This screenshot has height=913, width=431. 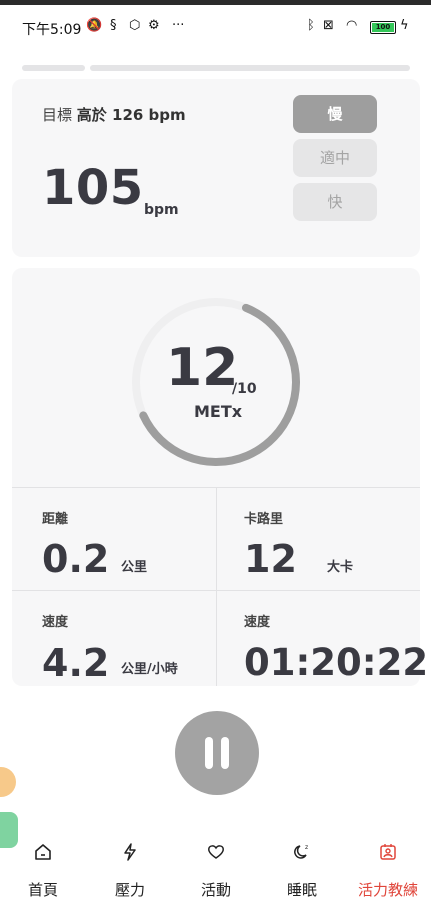 What do you see at coordinates (93, 188) in the screenshot?
I see `heart-rate-value: 105` at bounding box center [93, 188].